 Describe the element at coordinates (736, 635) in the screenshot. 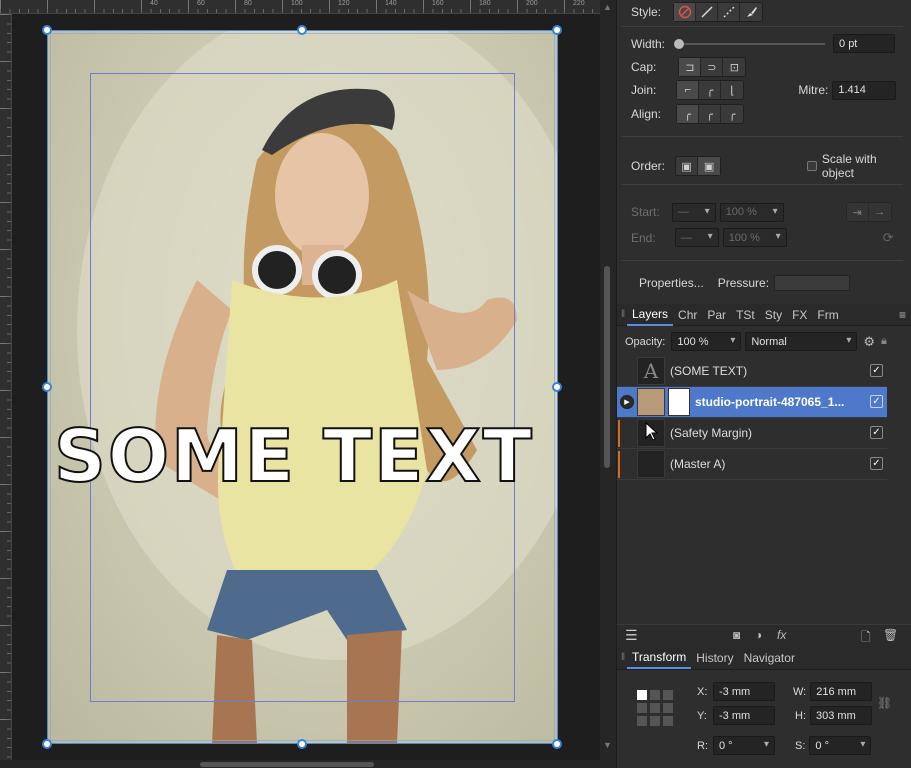

I see `mask-layer-icon: ◙` at that location.